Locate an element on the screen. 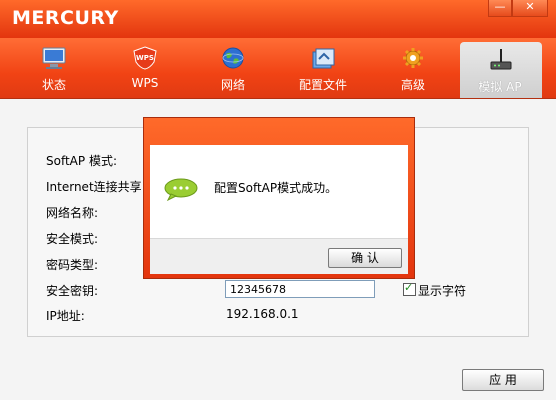 The image size is (556, 400). router-icon is located at coordinates (501, 59).